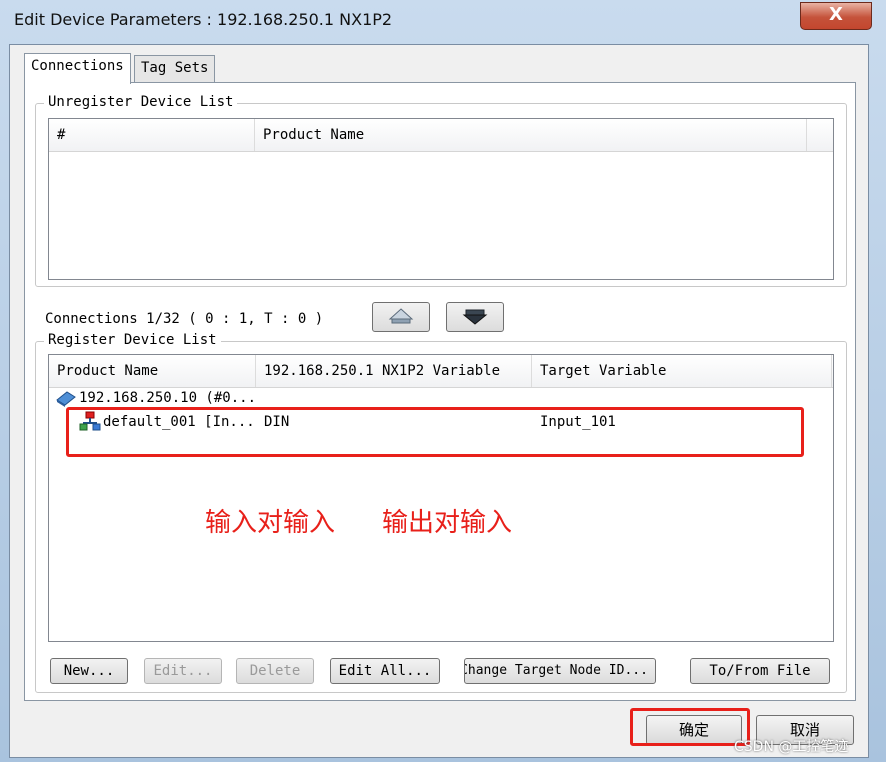 The width and height of the screenshot is (886, 762). Describe the element at coordinates (791, 747) in the screenshot. I see `watermark: CSDN @工控笔迹` at that location.